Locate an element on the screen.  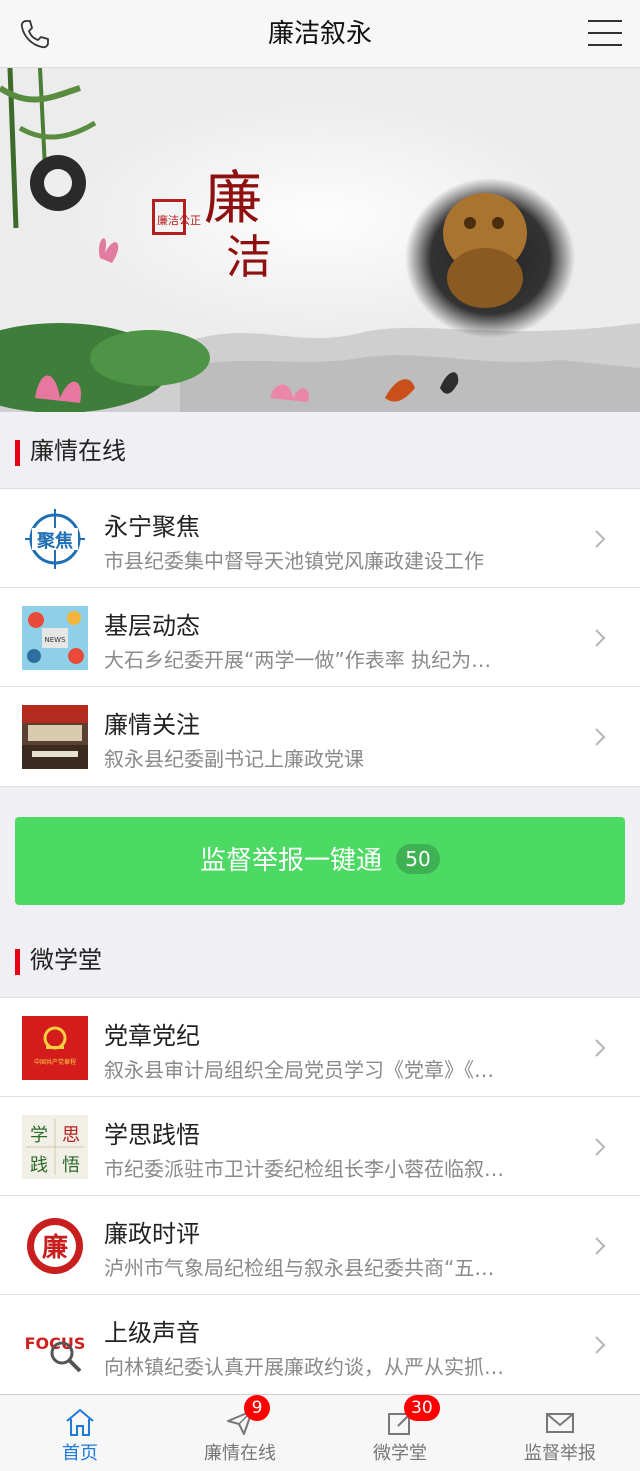
tab-report: 监督举报 is located at coordinates (560, 1433).